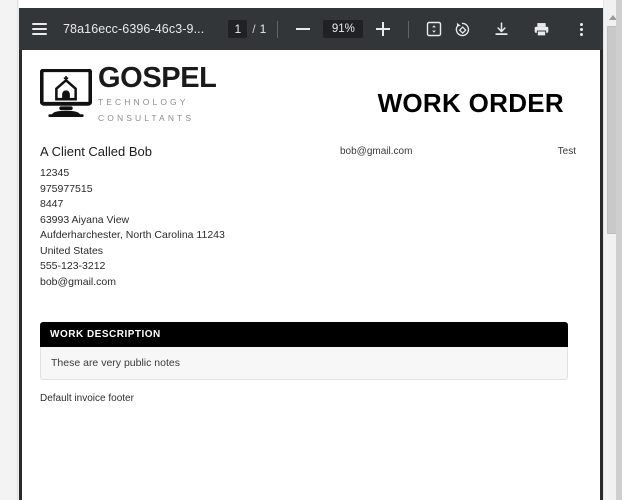  Describe the element at coordinates (9, 250) in the screenshot. I see `window-left-gutter` at that location.